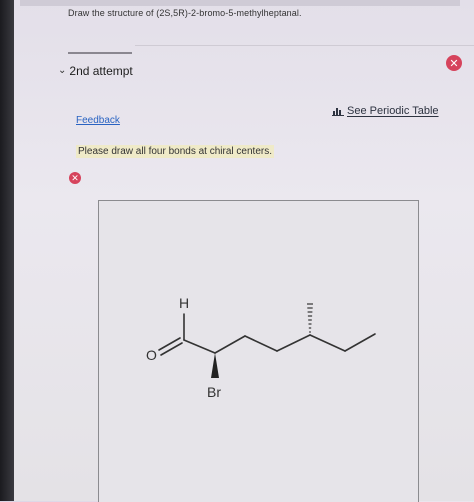 The height and width of the screenshot is (502, 474). I want to click on attempt-toggle: ⌄ 2nd attempt, so click(95, 71).